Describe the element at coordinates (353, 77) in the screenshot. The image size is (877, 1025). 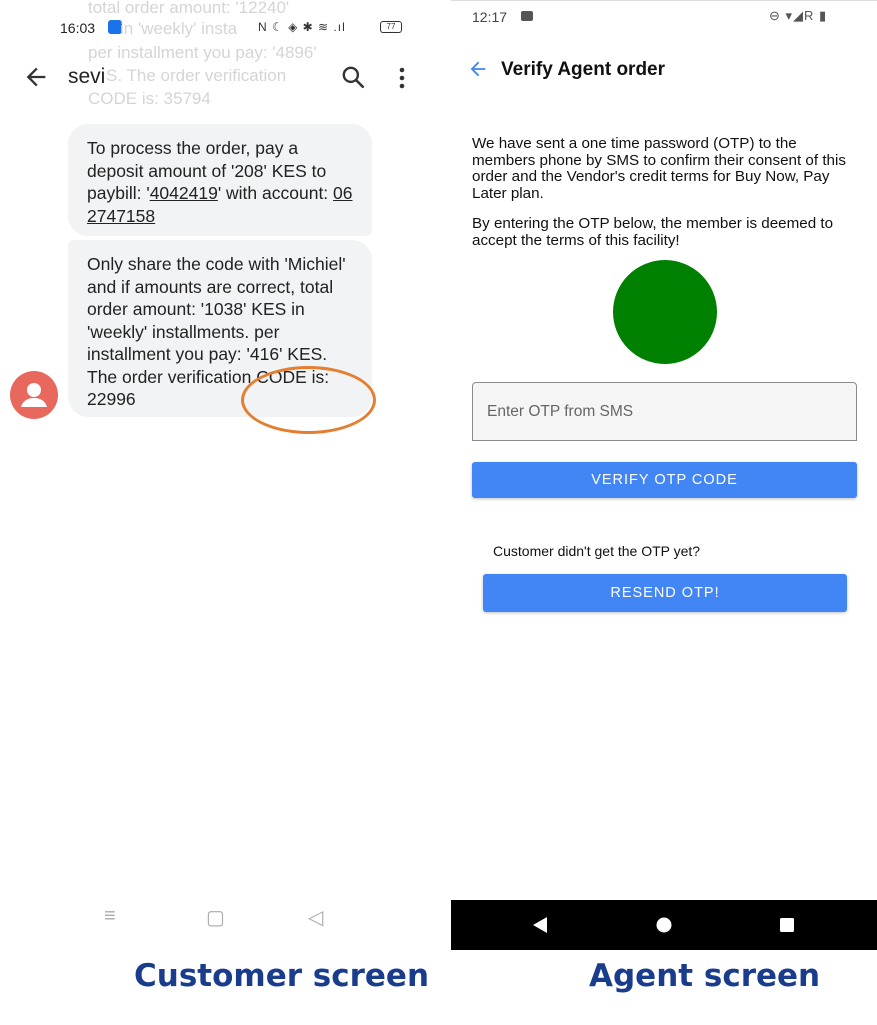
I see `search-icon` at that location.